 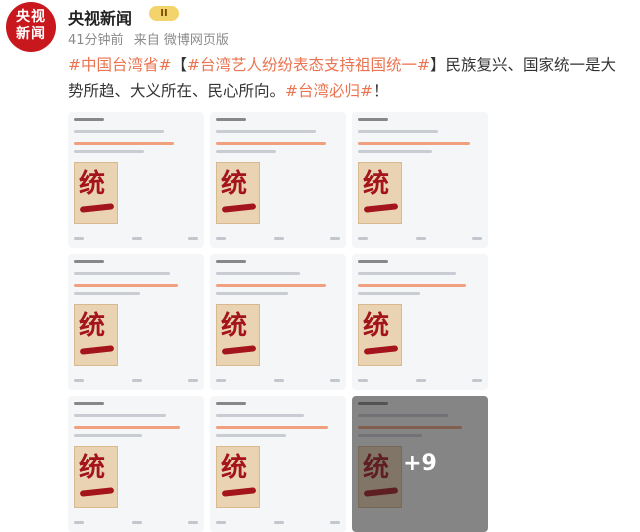 What do you see at coordinates (31, 34) in the screenshot?
I see `avatar-line-2: 新闻` at bounding box center [31, 34].